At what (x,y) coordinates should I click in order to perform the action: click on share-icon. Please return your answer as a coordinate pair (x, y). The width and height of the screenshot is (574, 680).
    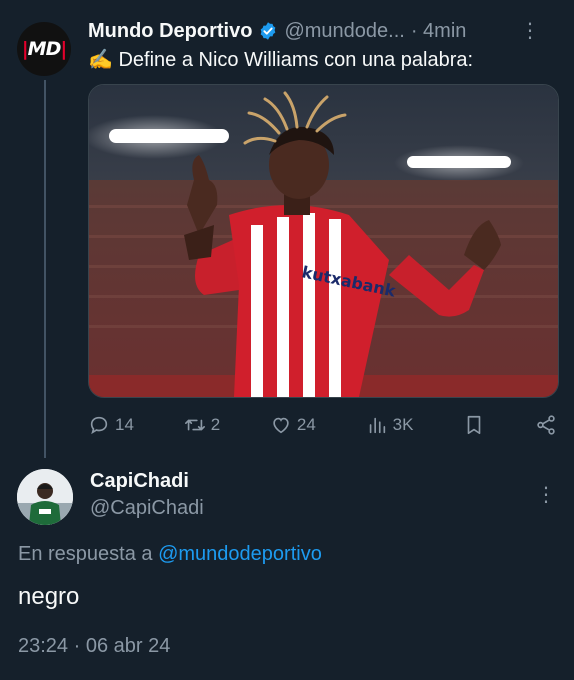
    Looking at the image, I should click on (546, 425).